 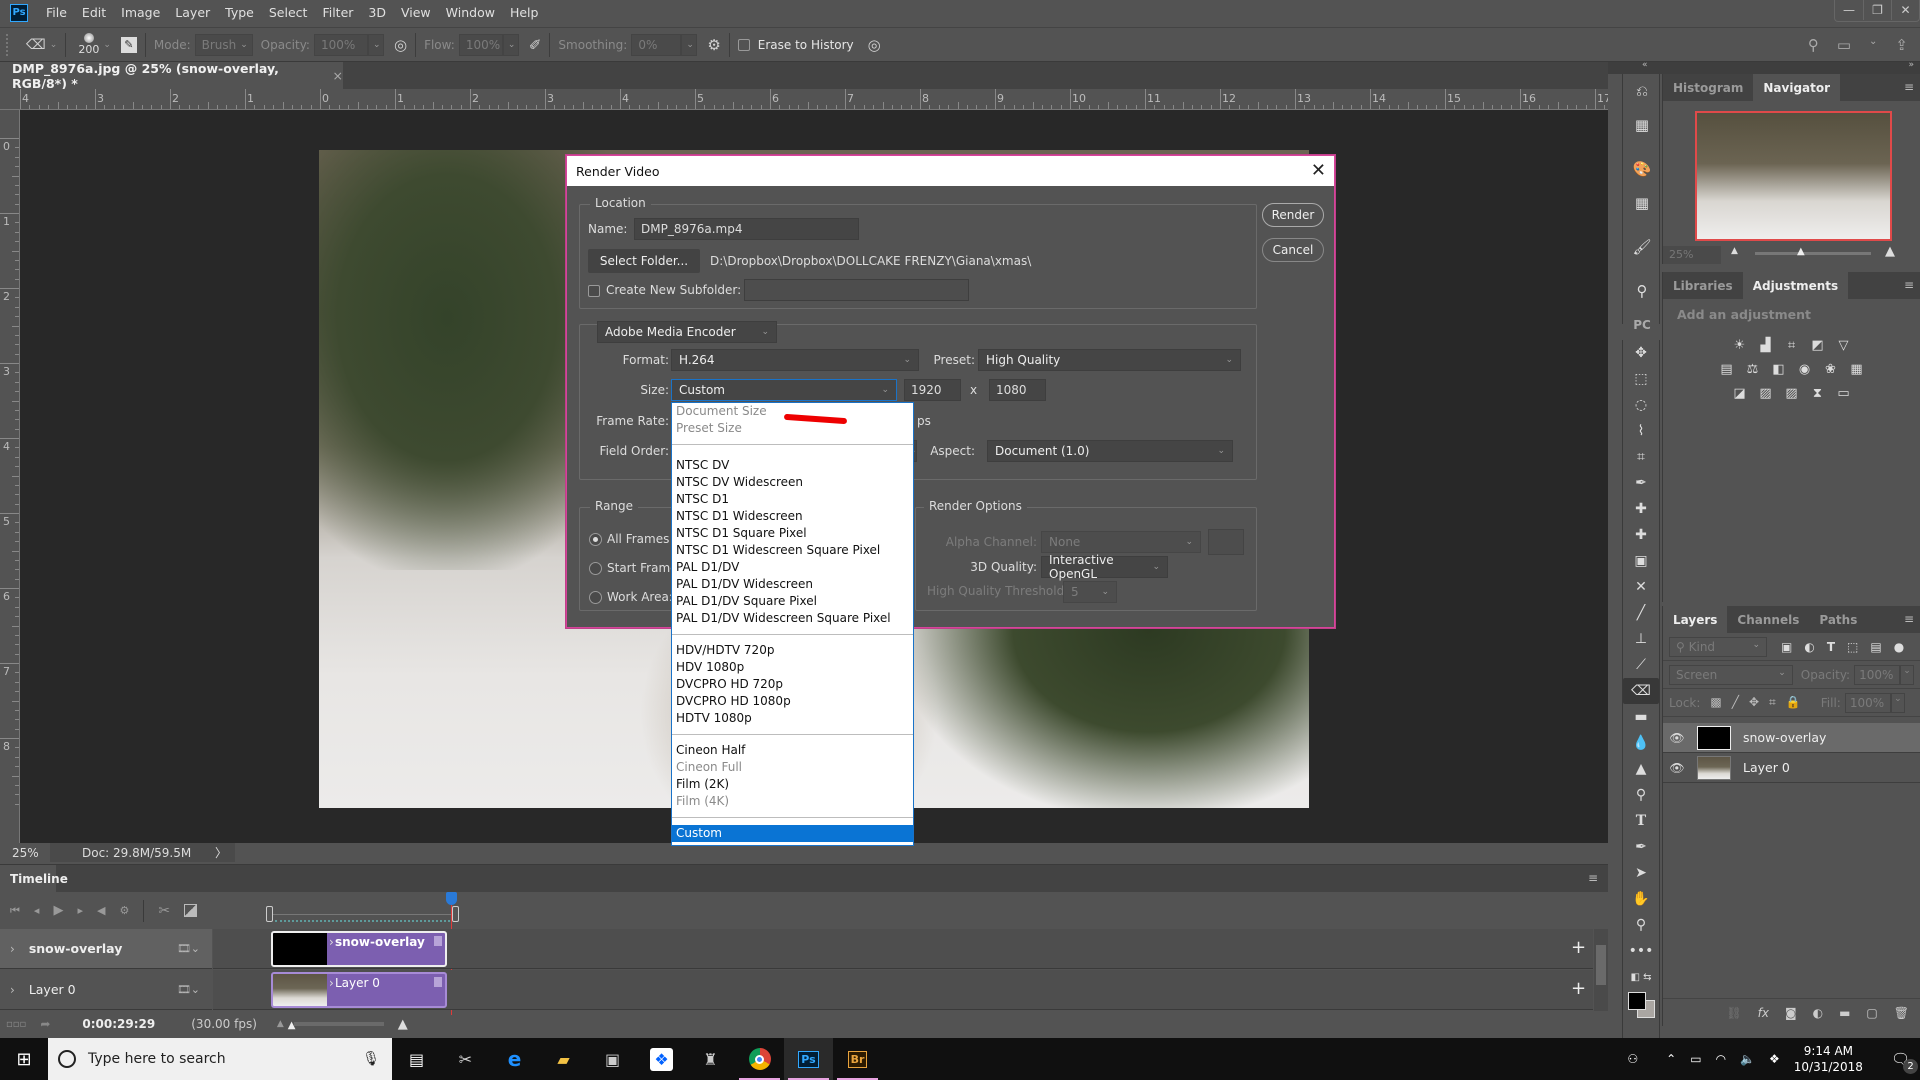 I want to click on size-option: NTSC D1 Widescreen Square Pixel, so click(x=792, y=550).